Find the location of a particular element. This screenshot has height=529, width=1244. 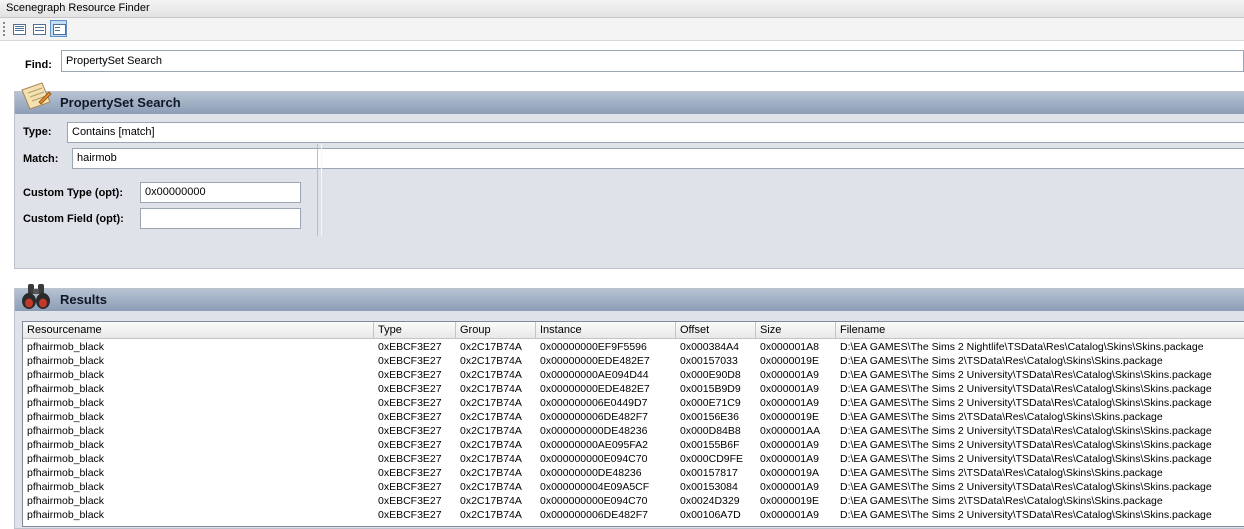

tile-view-icon is located at coordinates (59, 29).